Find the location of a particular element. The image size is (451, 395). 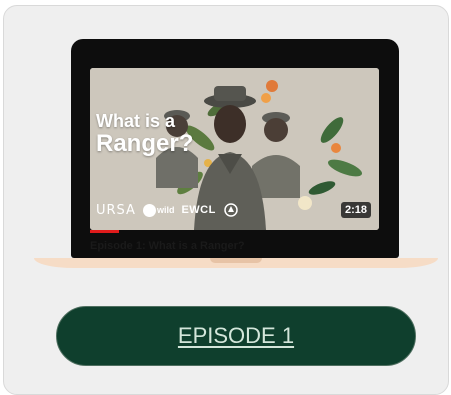

video-headline: What is a Ranger? is located at coordinates (144, 134).